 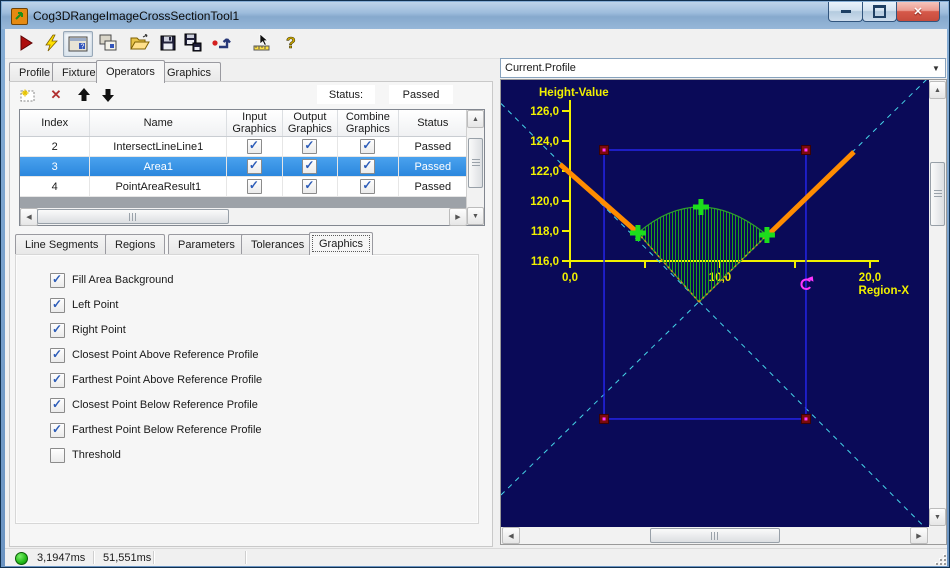 I want to click on chart-horizontal-scrollbar: ◀ ▶, so click(x=715, y=535).